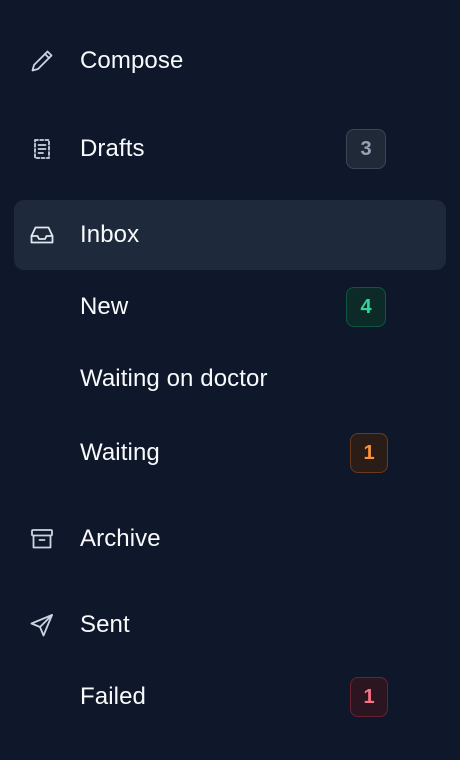  What do you see at coordinates (369, 453) in the screenshot?
I see `waiting-count-badge: 1` at bounding box center [369, 453].